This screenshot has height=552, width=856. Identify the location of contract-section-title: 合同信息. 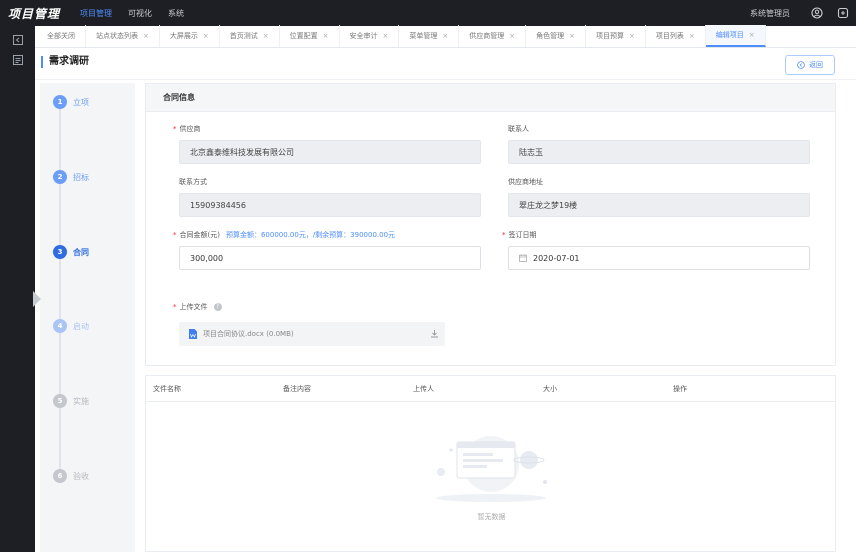
(490, 98).